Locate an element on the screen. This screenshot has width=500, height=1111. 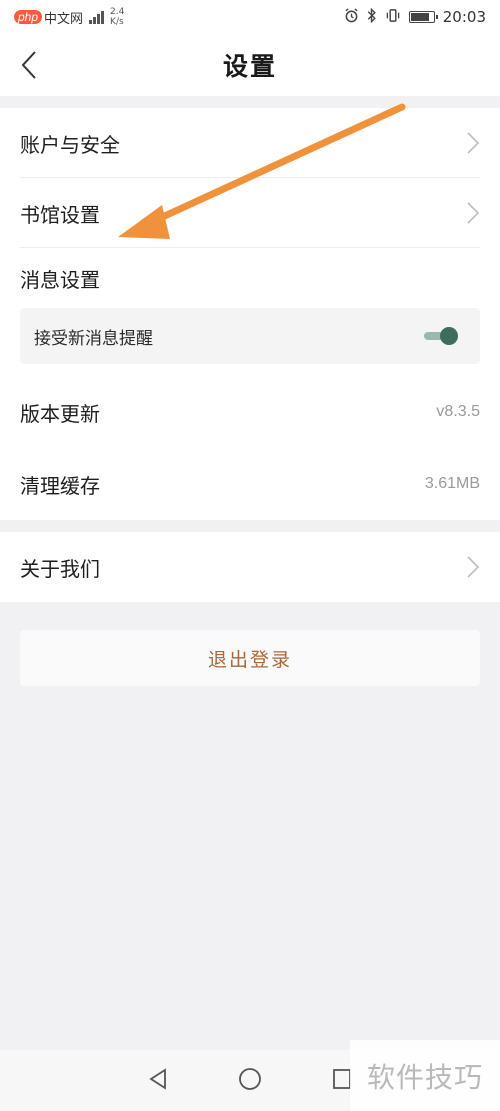
network-speed: 2.4 K/s is located at coordinates (117, 17).